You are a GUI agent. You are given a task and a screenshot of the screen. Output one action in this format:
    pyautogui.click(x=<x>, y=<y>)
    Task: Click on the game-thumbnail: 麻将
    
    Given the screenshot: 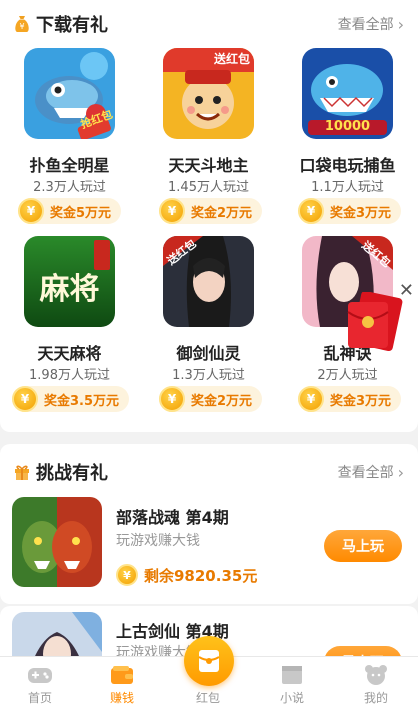 What is the action you would take?
    pyautogui.click(x=69, y=281)
    